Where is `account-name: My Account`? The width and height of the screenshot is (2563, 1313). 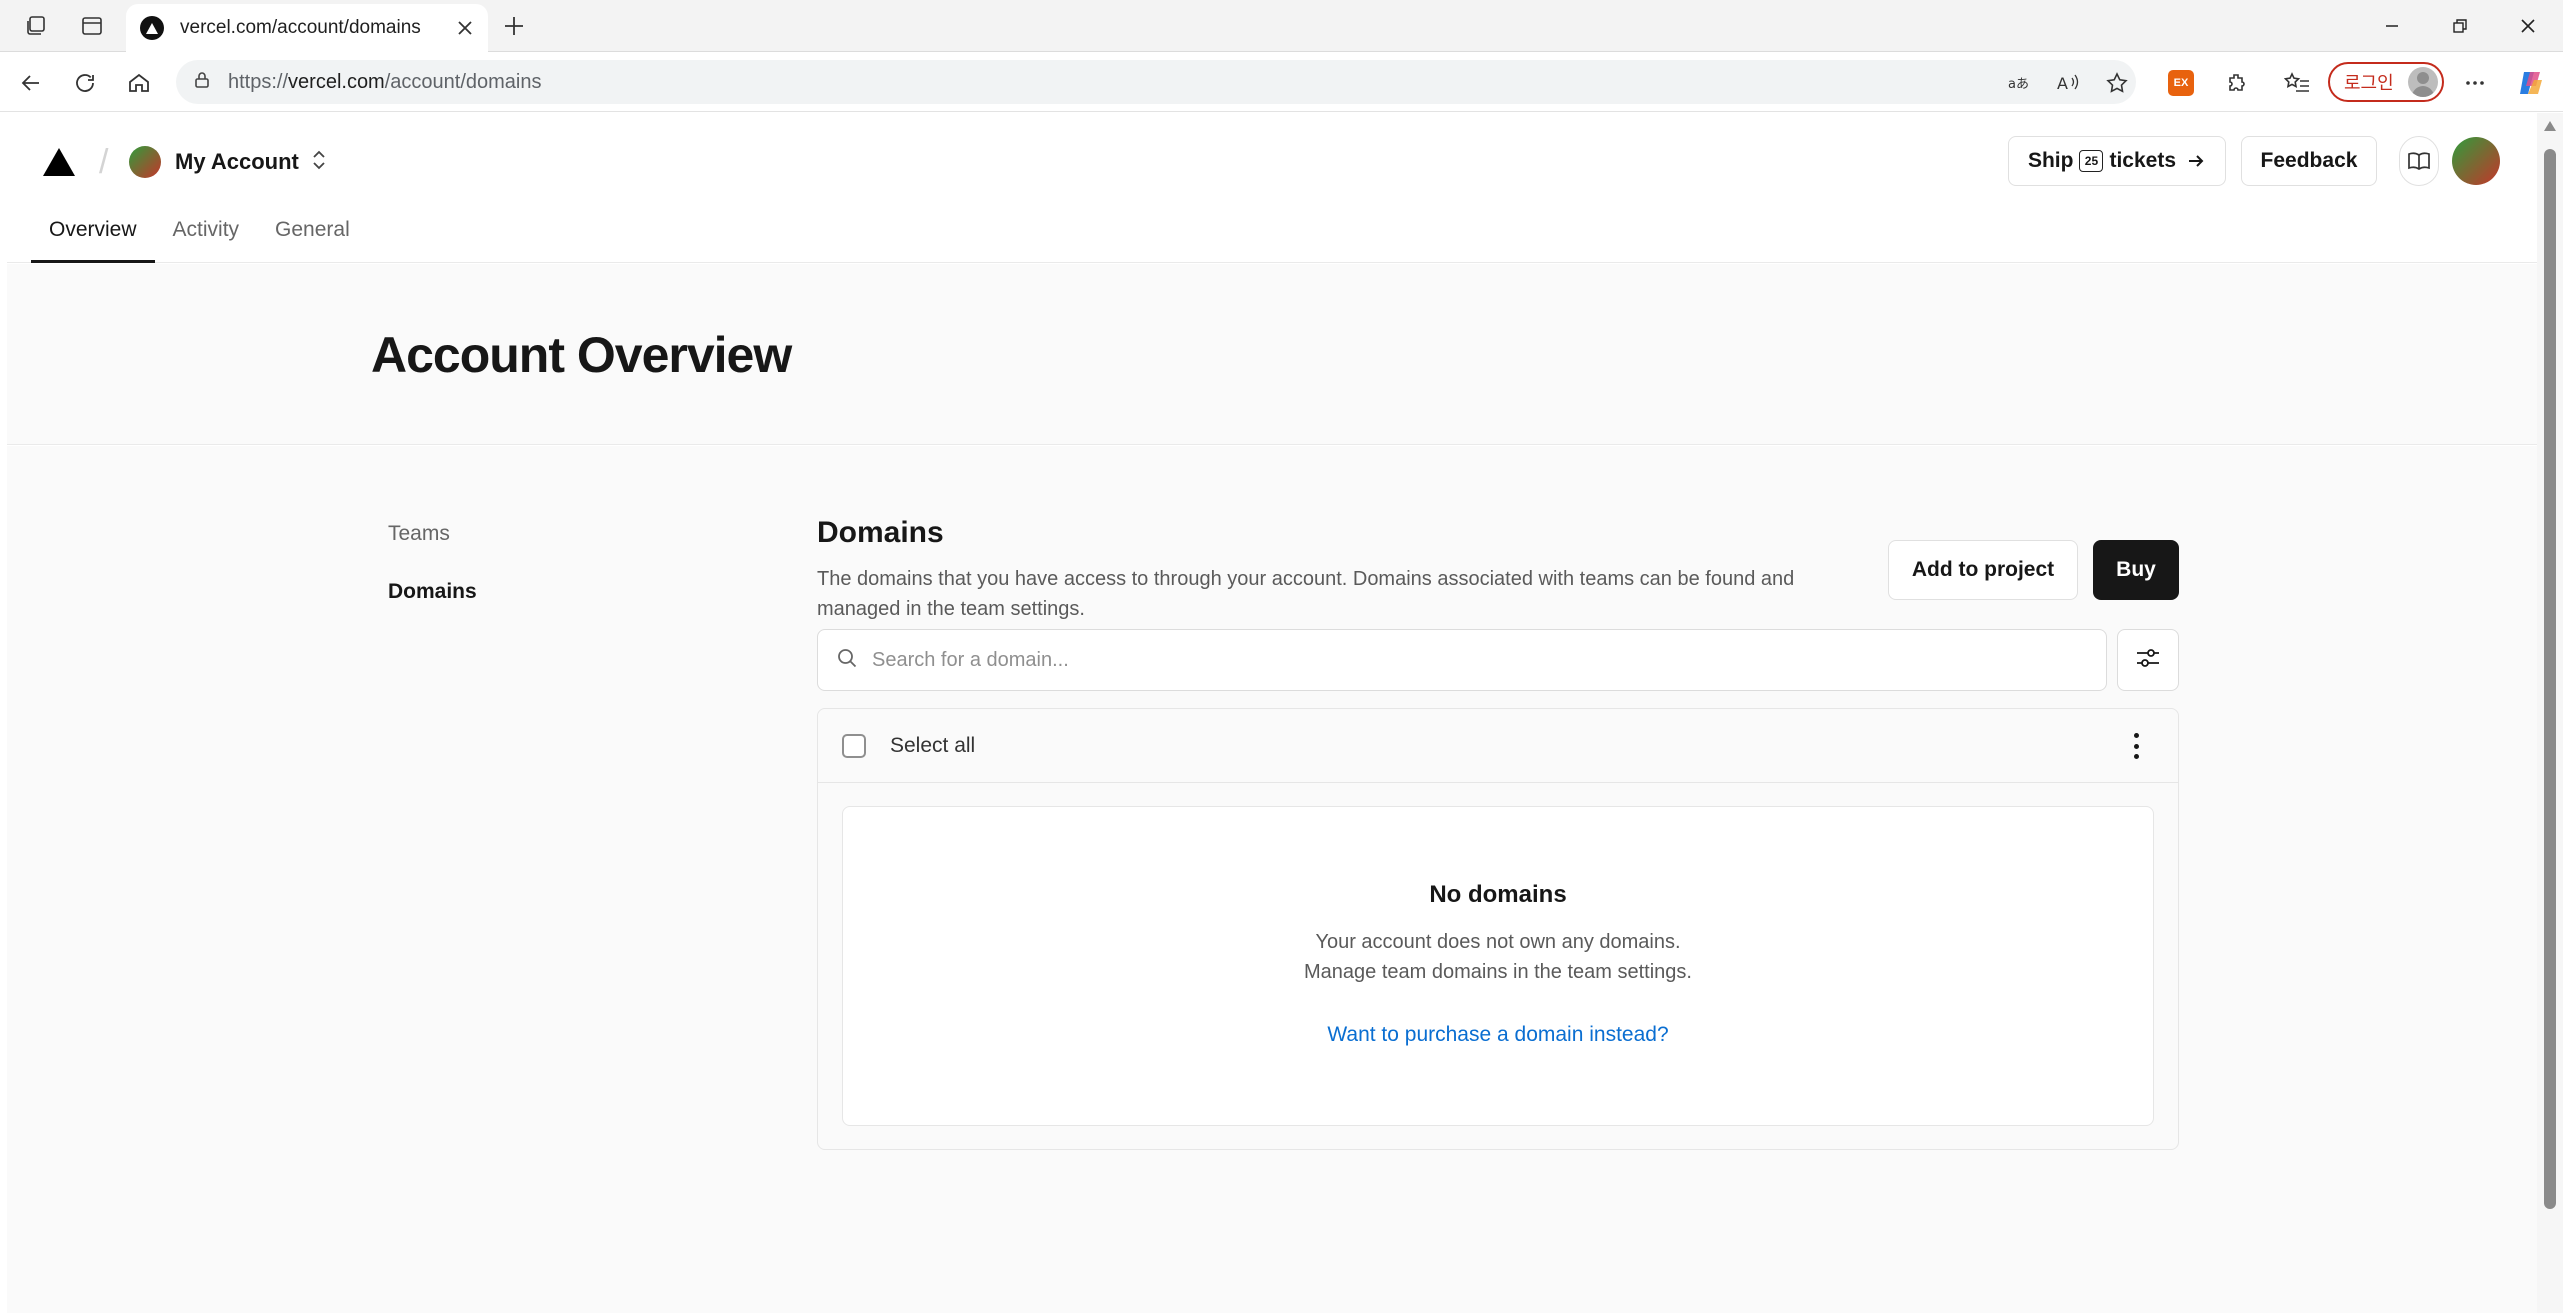
account-name: My Account is located at coordinates (237, 161).